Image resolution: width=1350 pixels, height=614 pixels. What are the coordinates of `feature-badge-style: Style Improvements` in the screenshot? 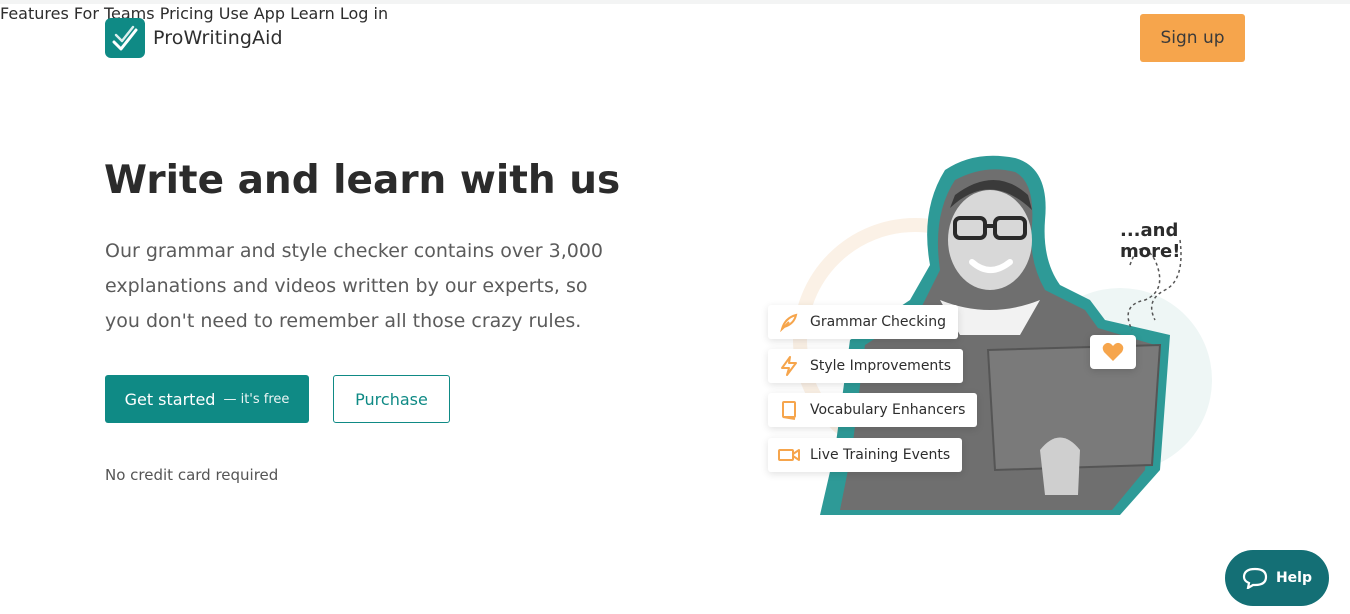 It's located at (866, 366).